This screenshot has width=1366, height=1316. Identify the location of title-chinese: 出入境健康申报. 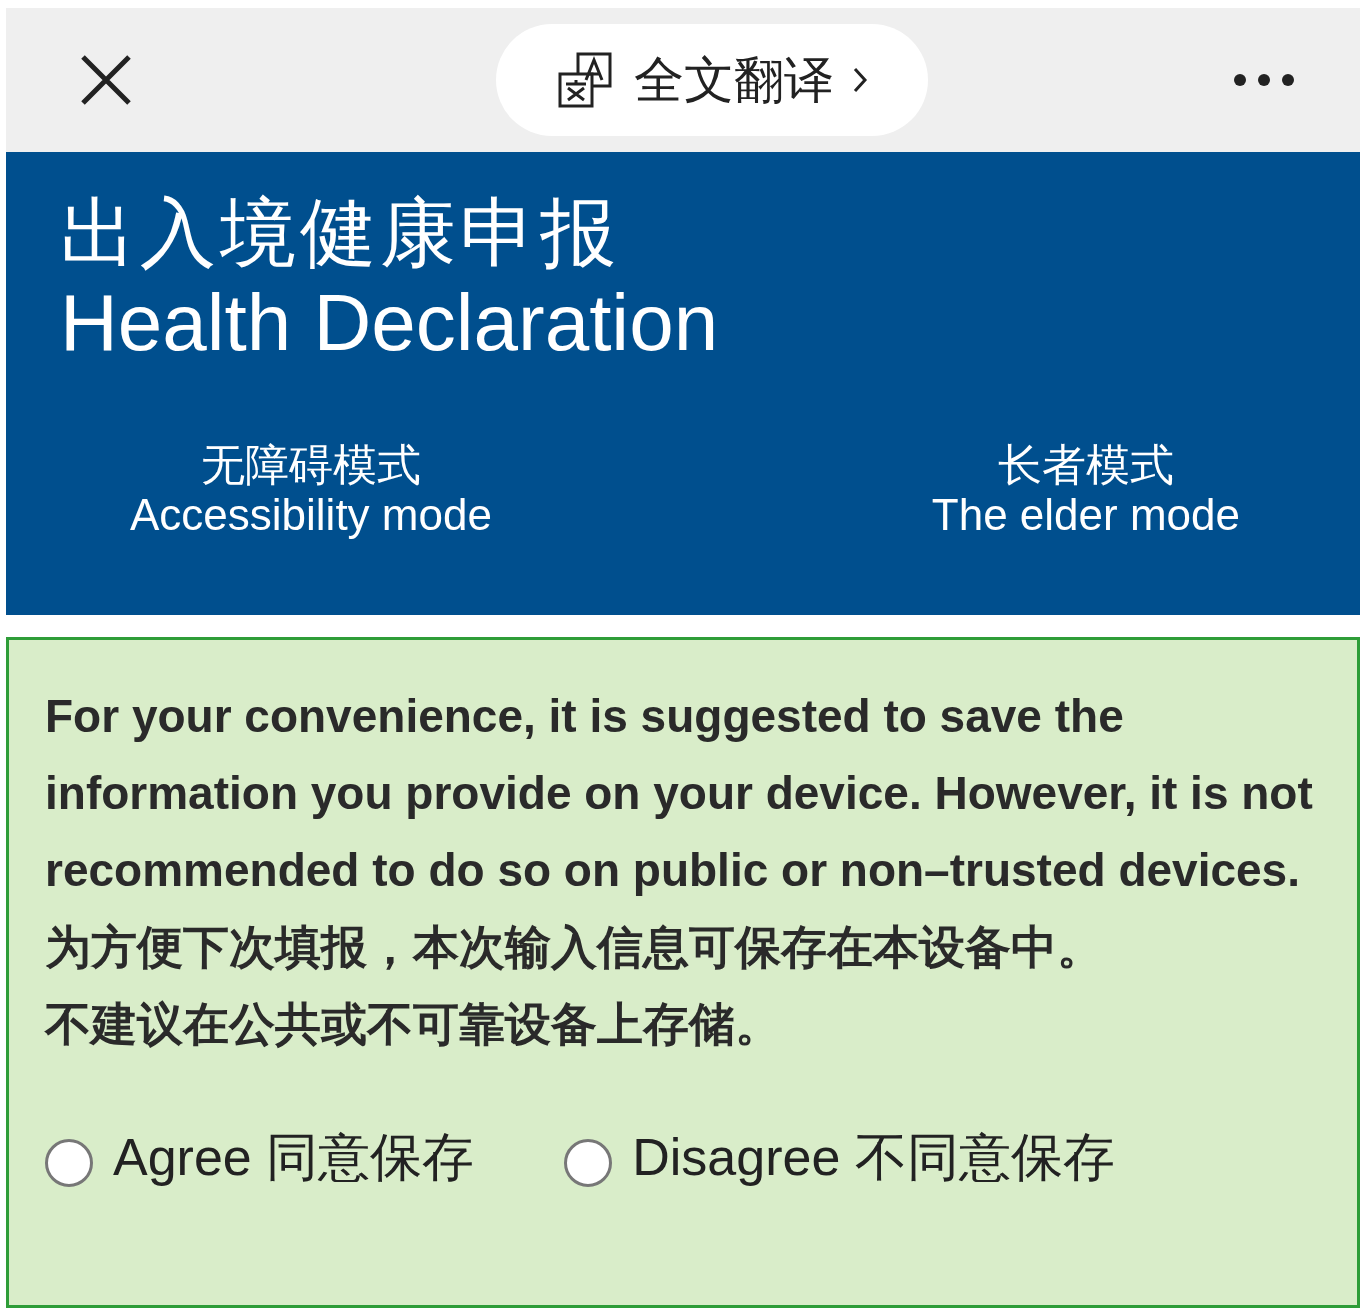
(340, 233).